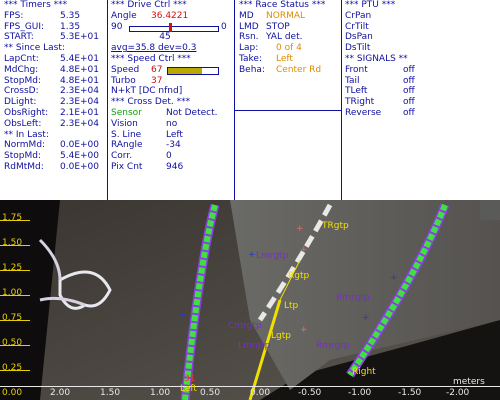  I want to click on fps-gui-value: 1.35, so click(70, 26).